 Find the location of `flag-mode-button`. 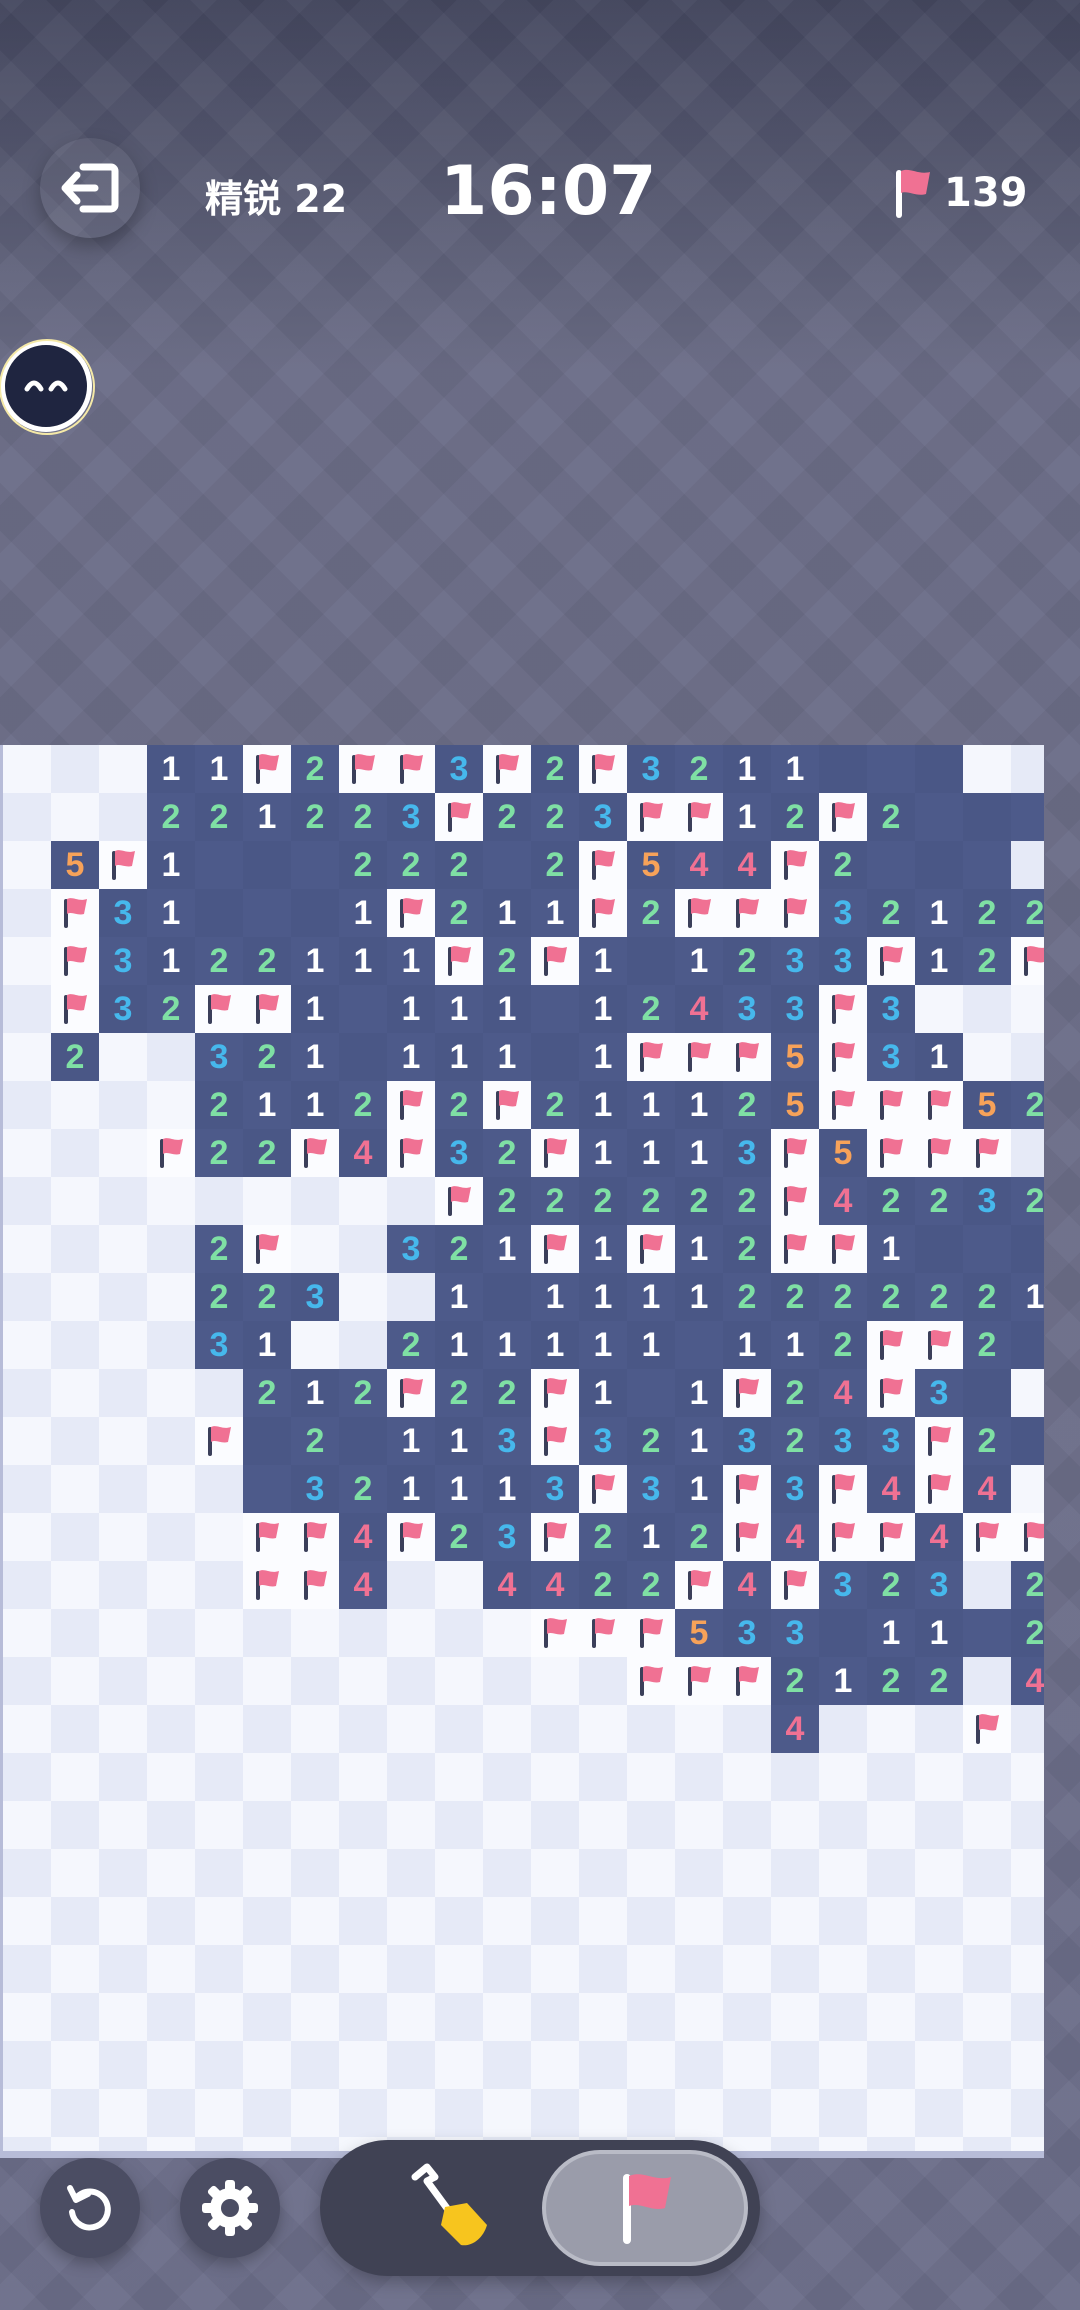

flag-mode-button is located at coordinates (645, 2208).